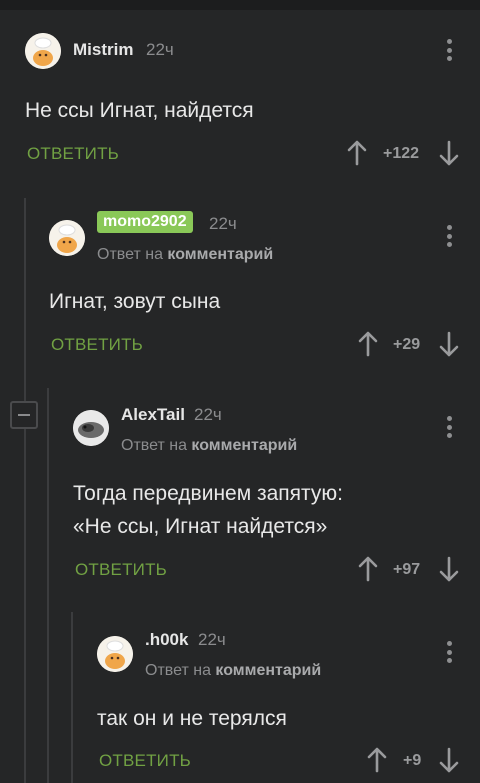 Image resolution: width=480 pixels, height=783 pixels. I want to click on thread-line-level1, so click(25, 490).